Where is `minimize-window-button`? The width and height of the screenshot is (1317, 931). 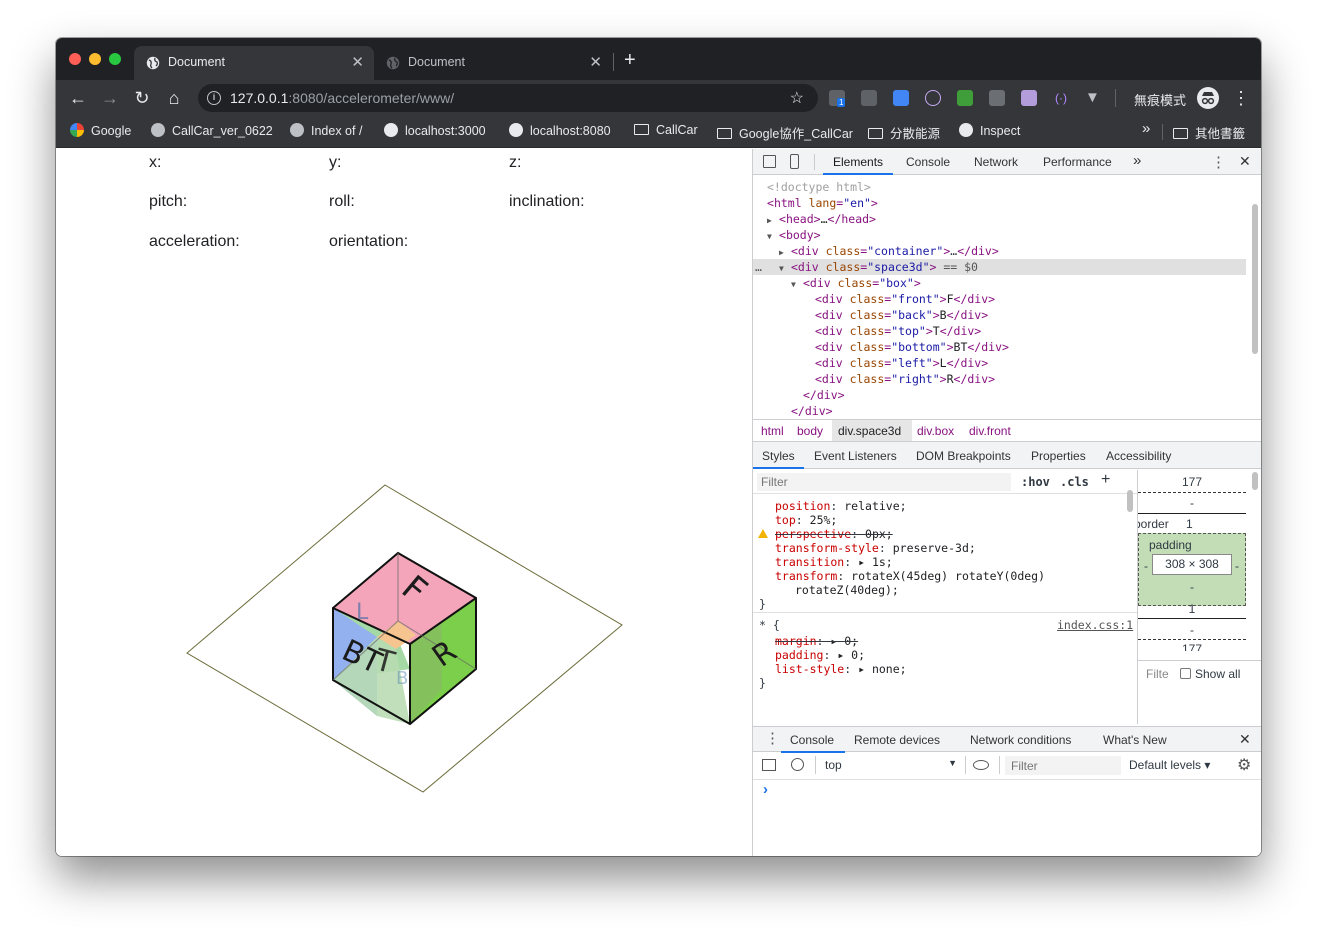 minimize-window-button is located at coordinates (95, 59).